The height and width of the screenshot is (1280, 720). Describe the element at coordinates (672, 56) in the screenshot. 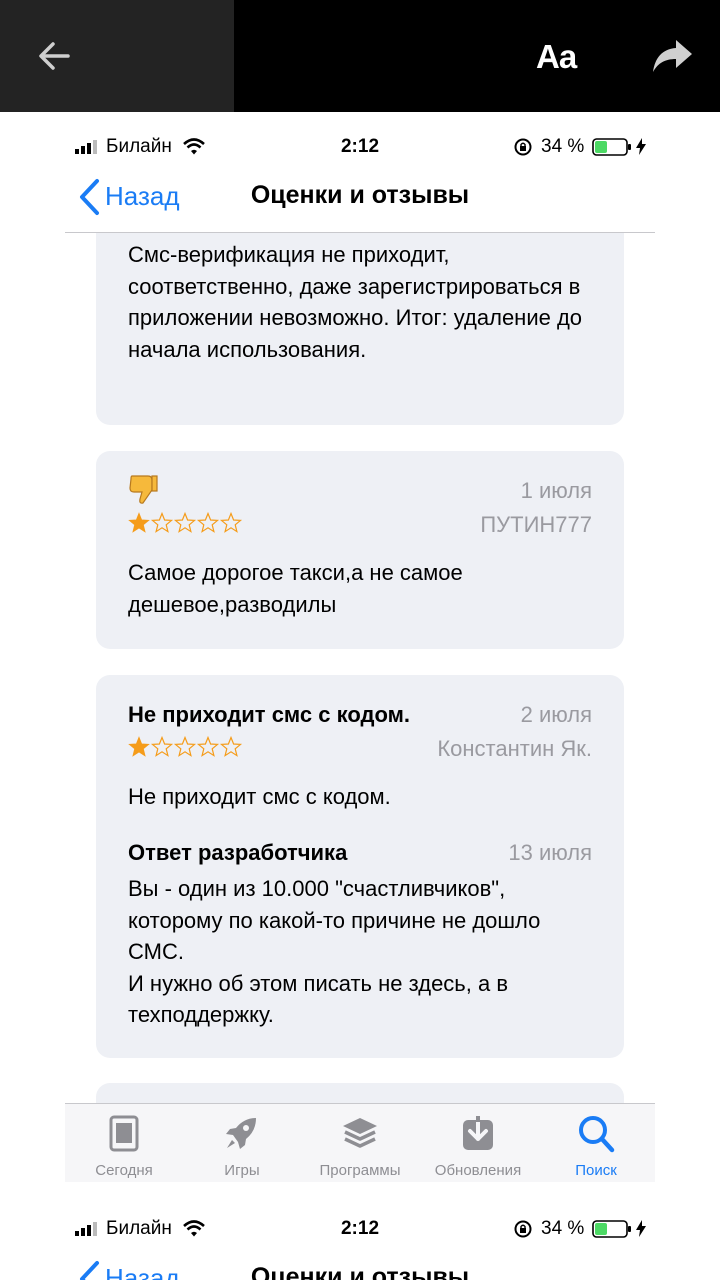

I see `share-arrow-icon` at that location.